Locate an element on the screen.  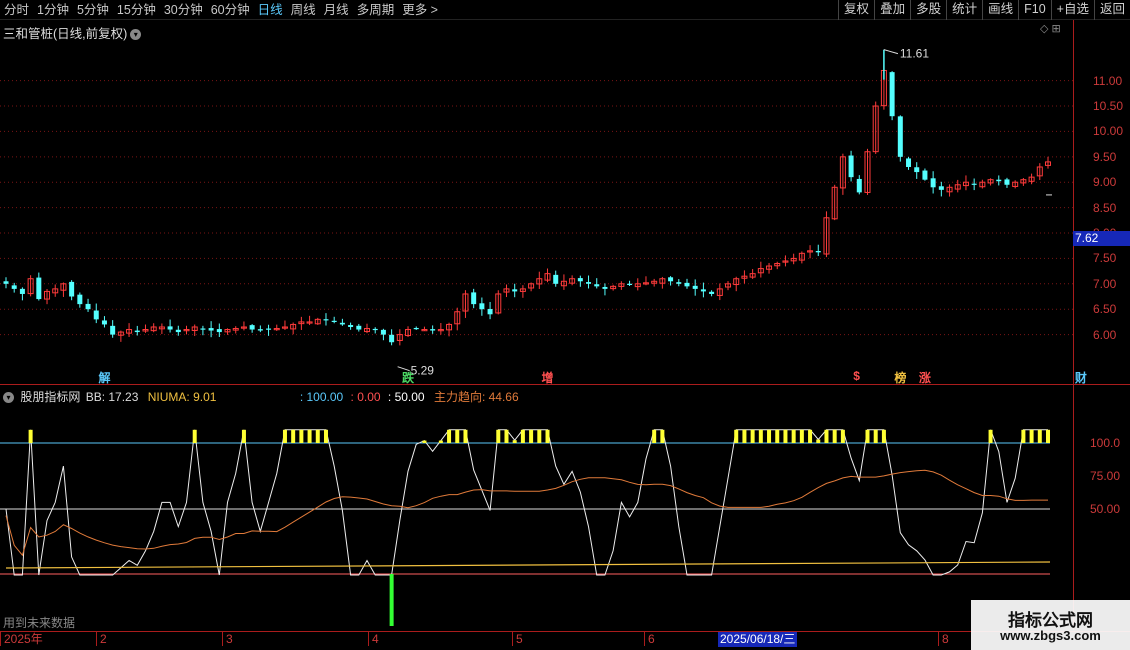
action-button-3: 统计 is located at coordinates (964, 10).